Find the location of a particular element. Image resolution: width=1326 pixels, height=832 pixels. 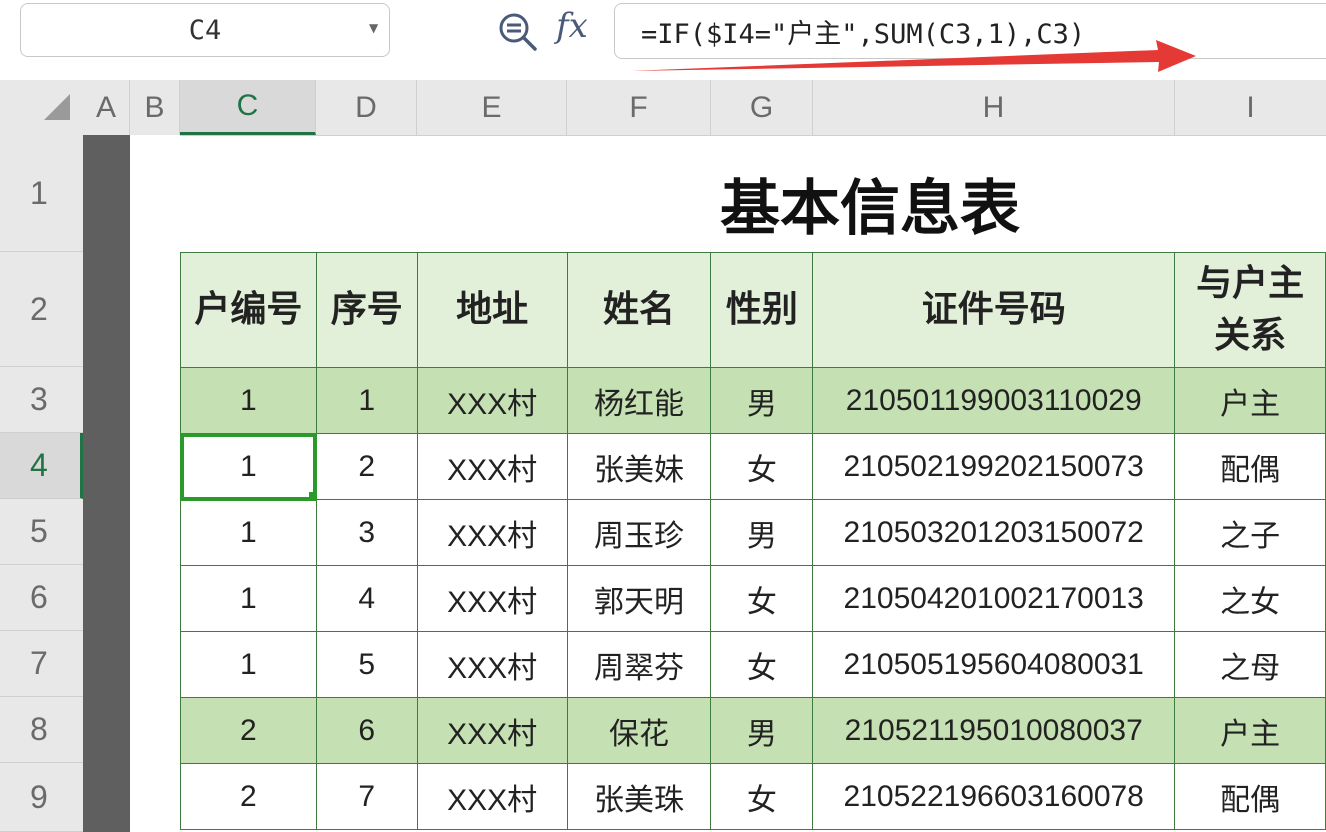

select-all-icon is located at coordinates (57, 107).